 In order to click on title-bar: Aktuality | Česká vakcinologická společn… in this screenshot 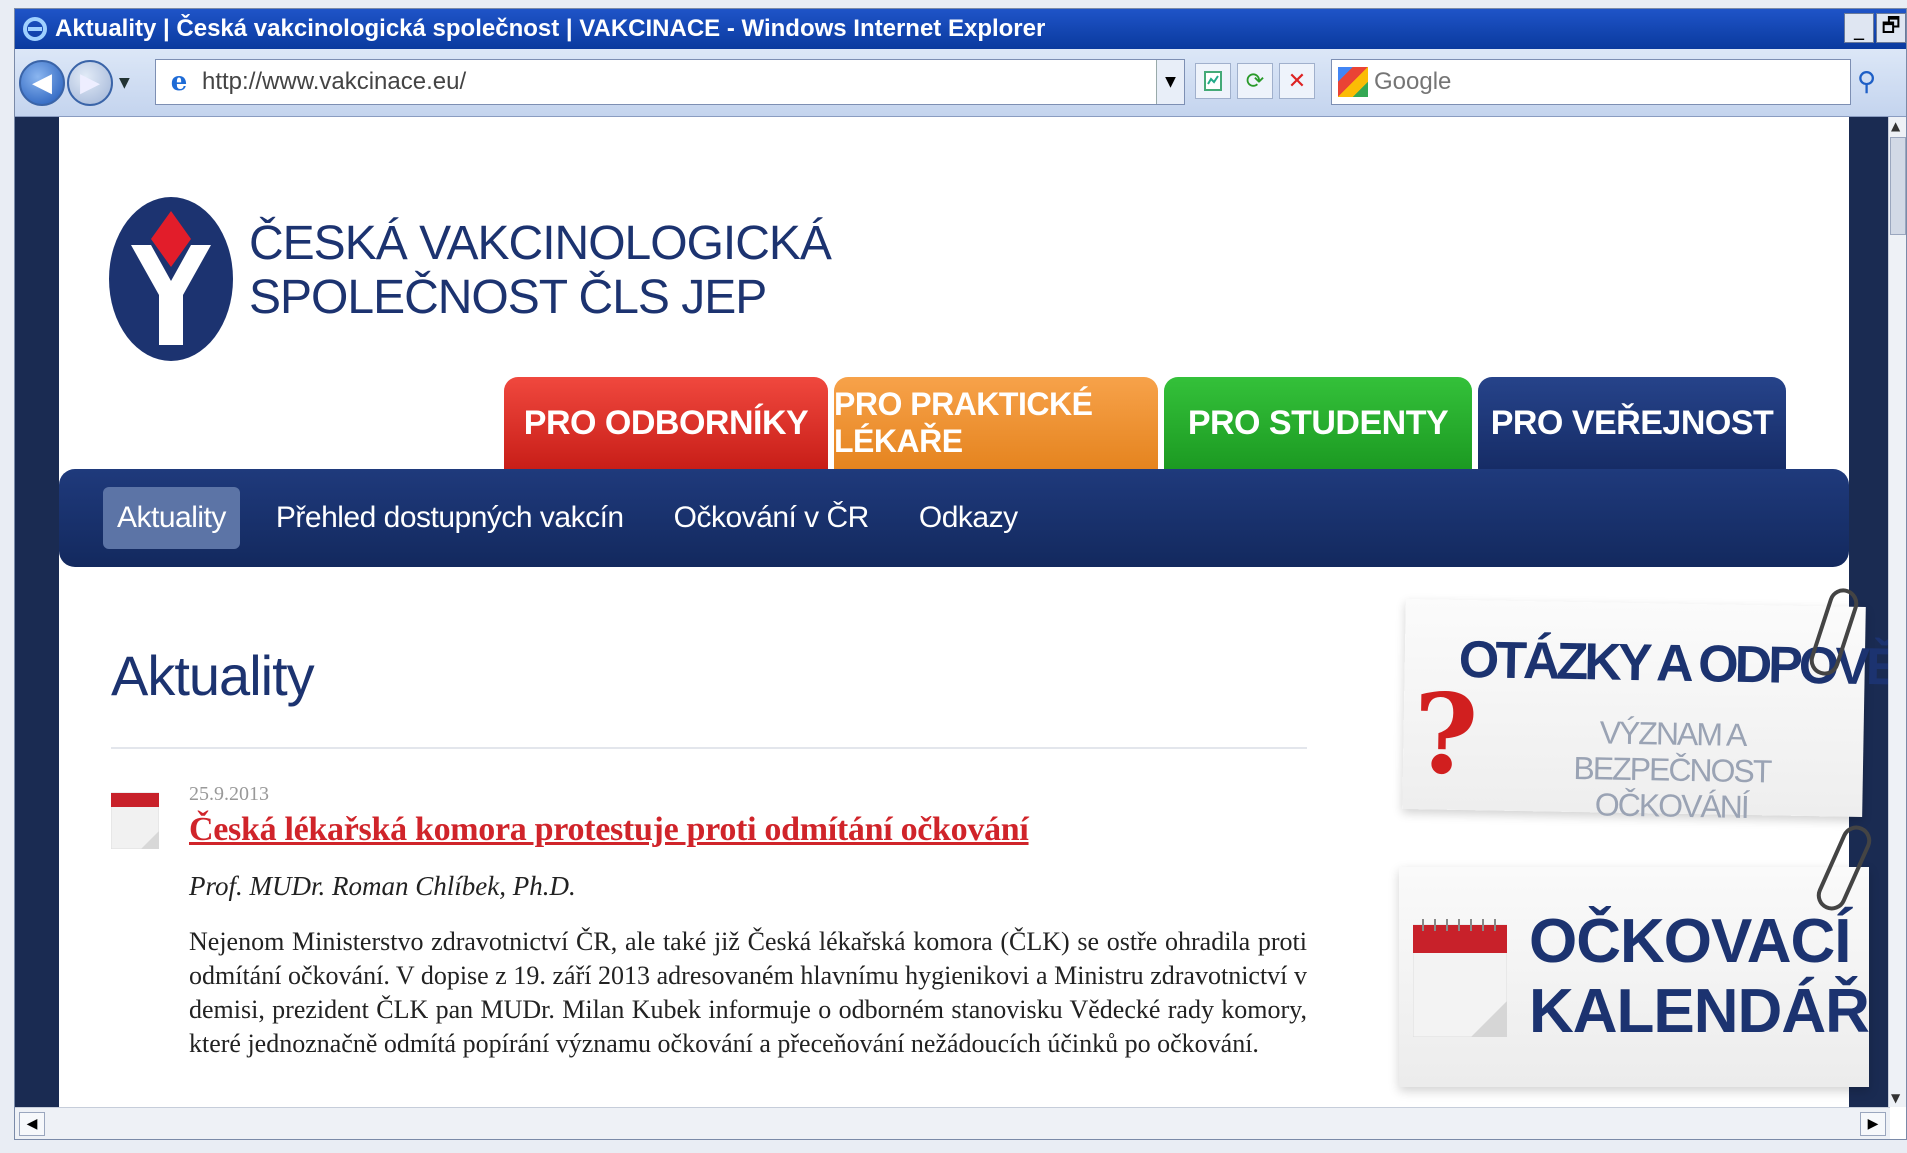, I will do `click(960, 29)`.